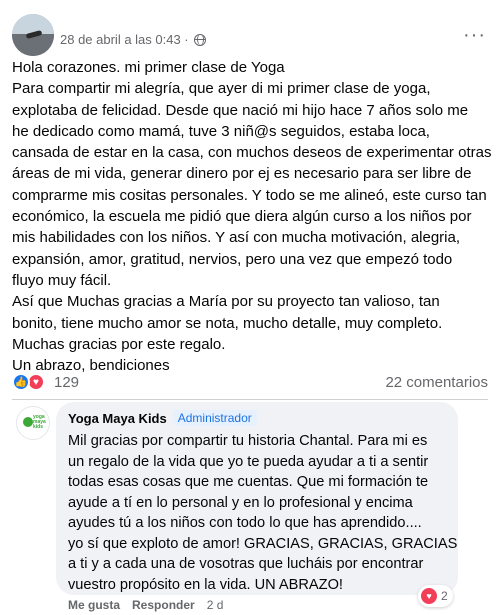 This screenshot has height=615, width=500. I want to click on like-reaction-icon: 👍, so click(21, 382).